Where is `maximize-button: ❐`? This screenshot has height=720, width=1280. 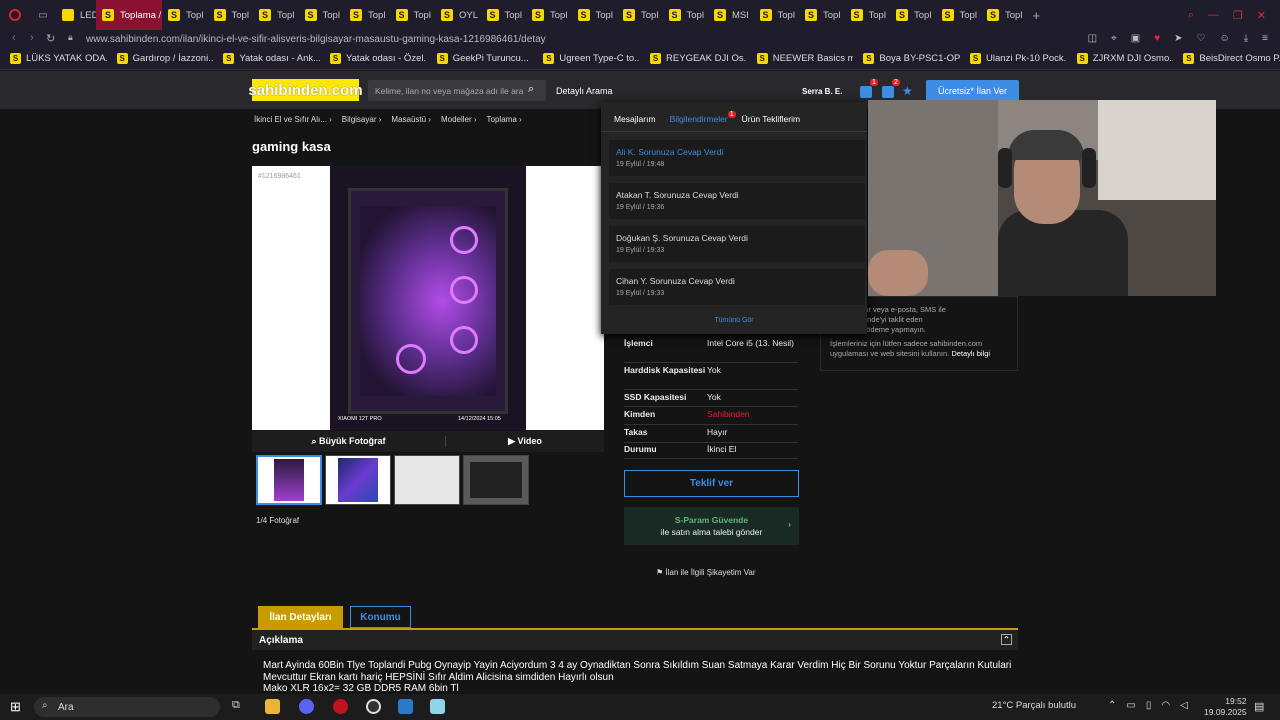 maximize-button: ❐ is located at coordinates (1238, 15).